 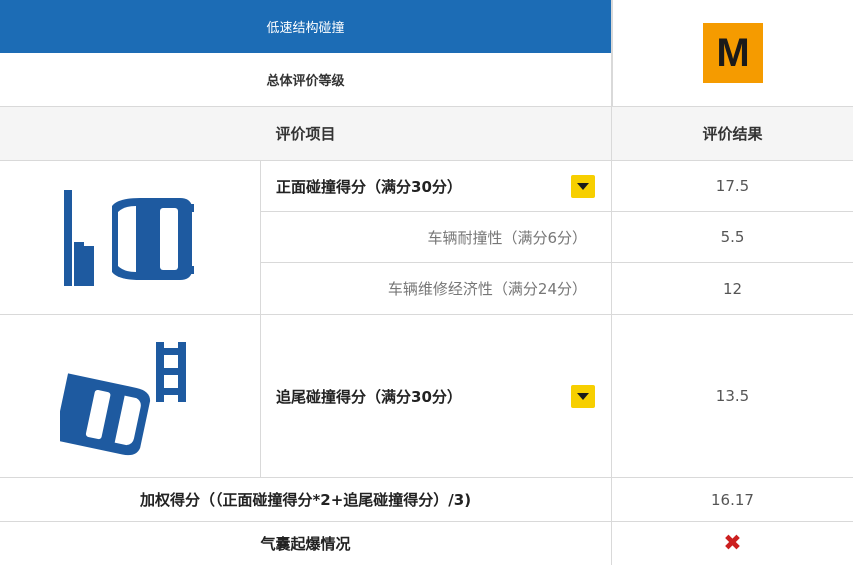 I want to click on crashworthiness-value-cell: 5.5, so click(x=732, y=237).